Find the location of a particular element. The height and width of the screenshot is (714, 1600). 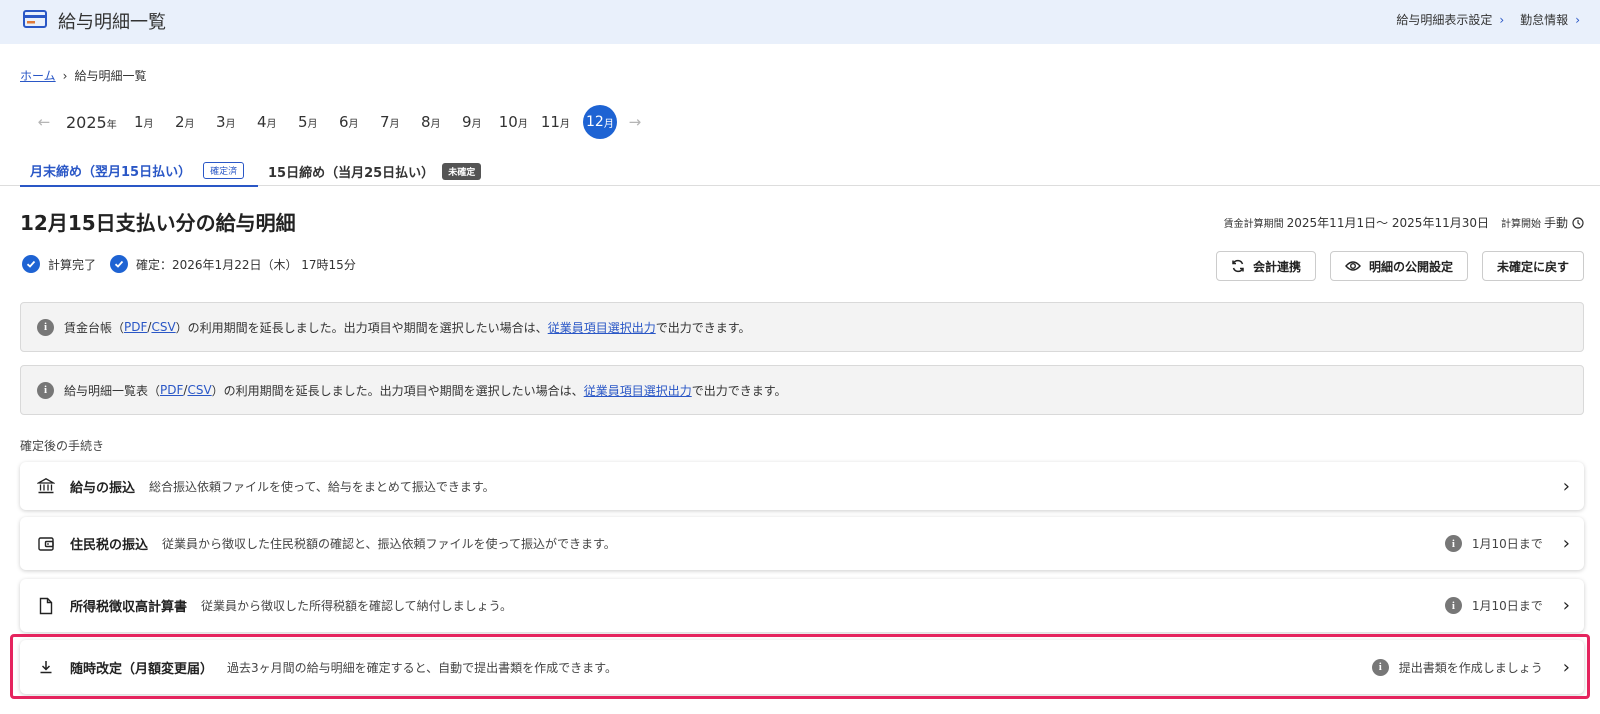

revert-unconfirmed-button: 未確定に戻す is located at coordinates (1532, 266).